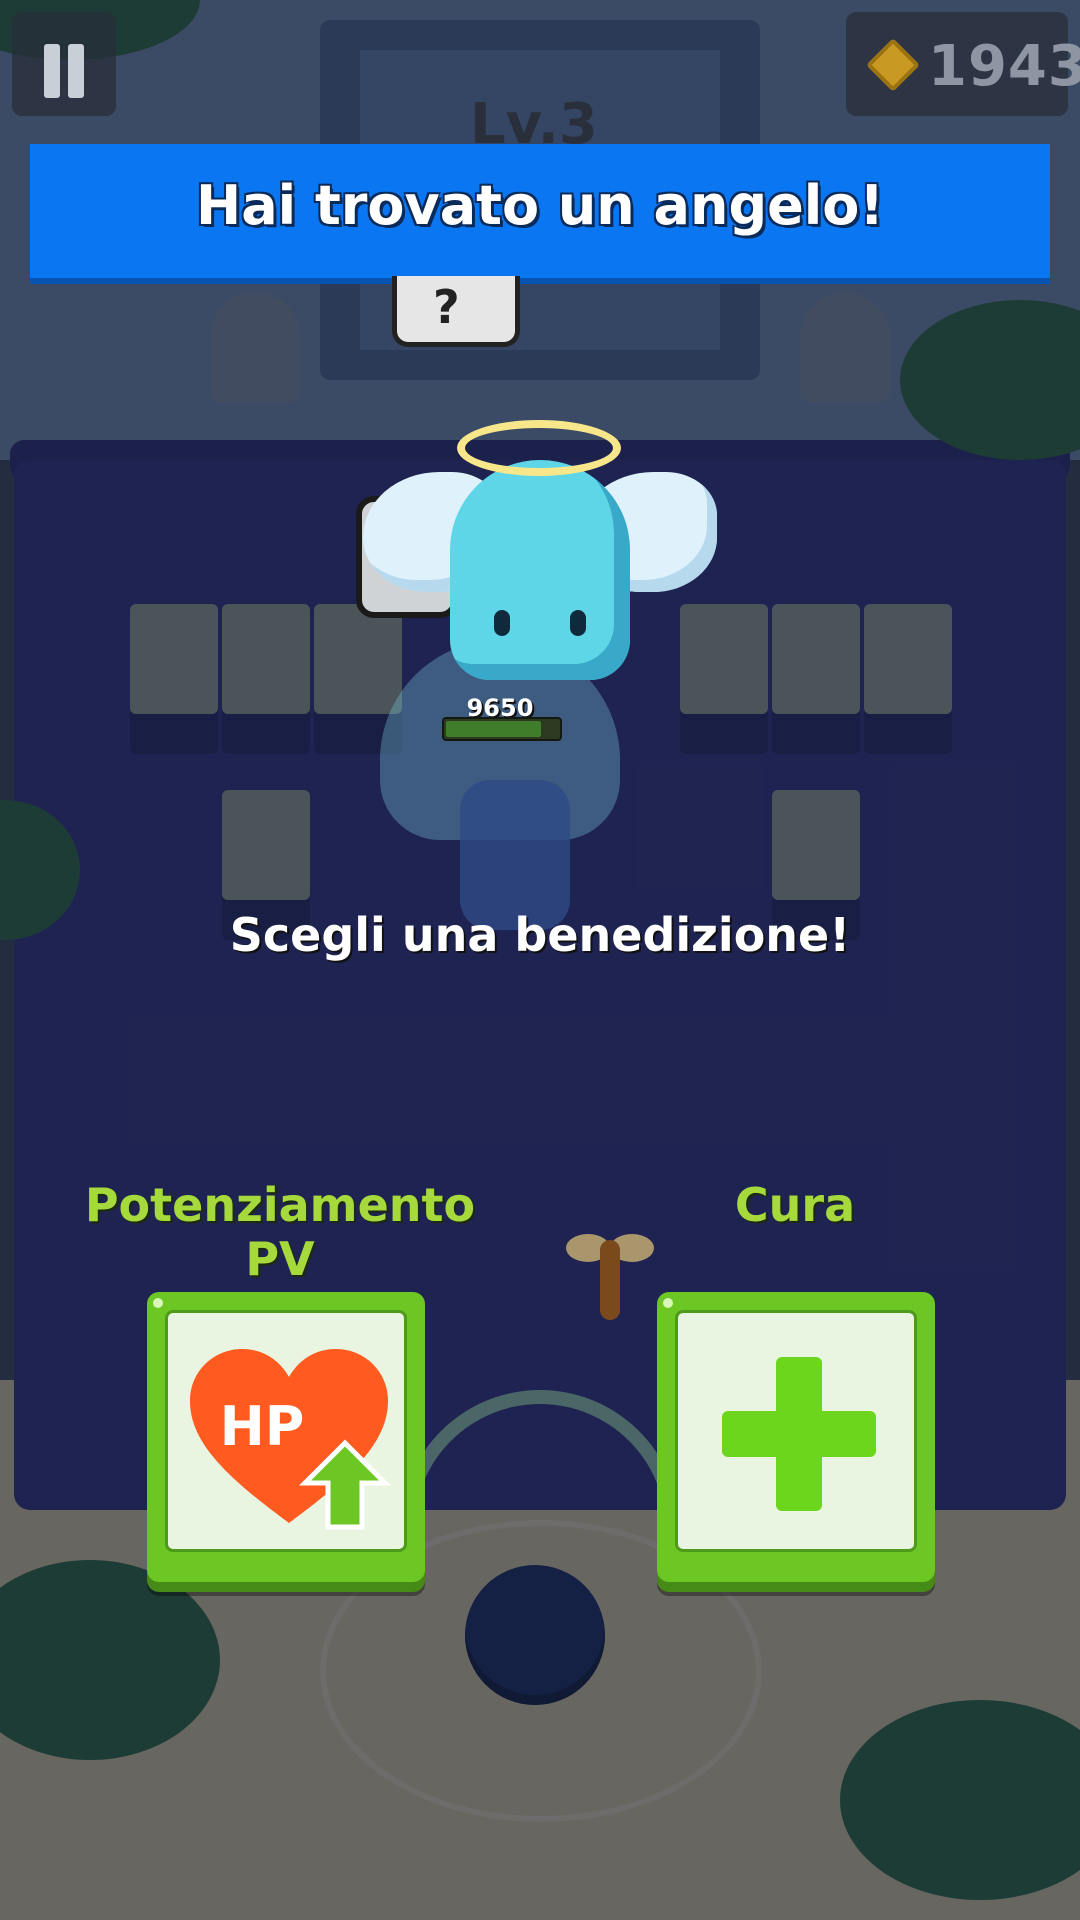 Image resolution: width=1080 pixels, height=1920 pixels. What do you see at coordinates (446, 307) in the screenshot?
I see `question-mark: ?` at bounding box center [446, 307].